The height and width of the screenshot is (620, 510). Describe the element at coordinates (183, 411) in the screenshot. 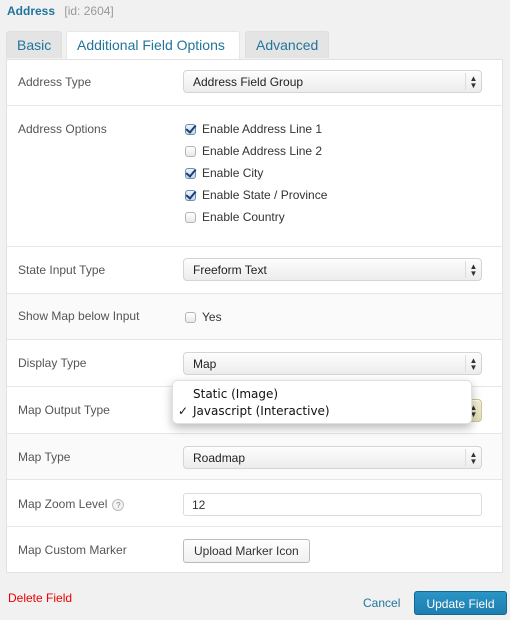

I see `checkmark-icon: ✓` at that location.